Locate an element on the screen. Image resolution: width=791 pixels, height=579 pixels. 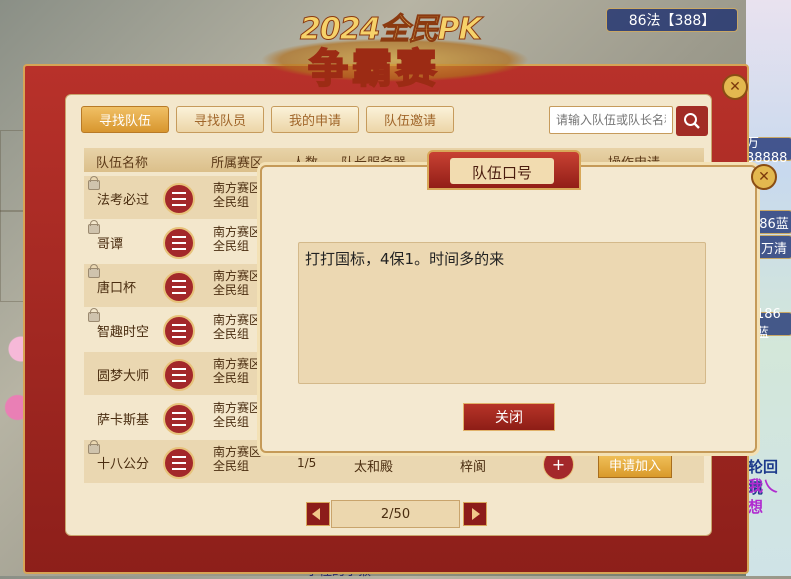
team-name: 唐口杯 is located at coordinates (117, 288).